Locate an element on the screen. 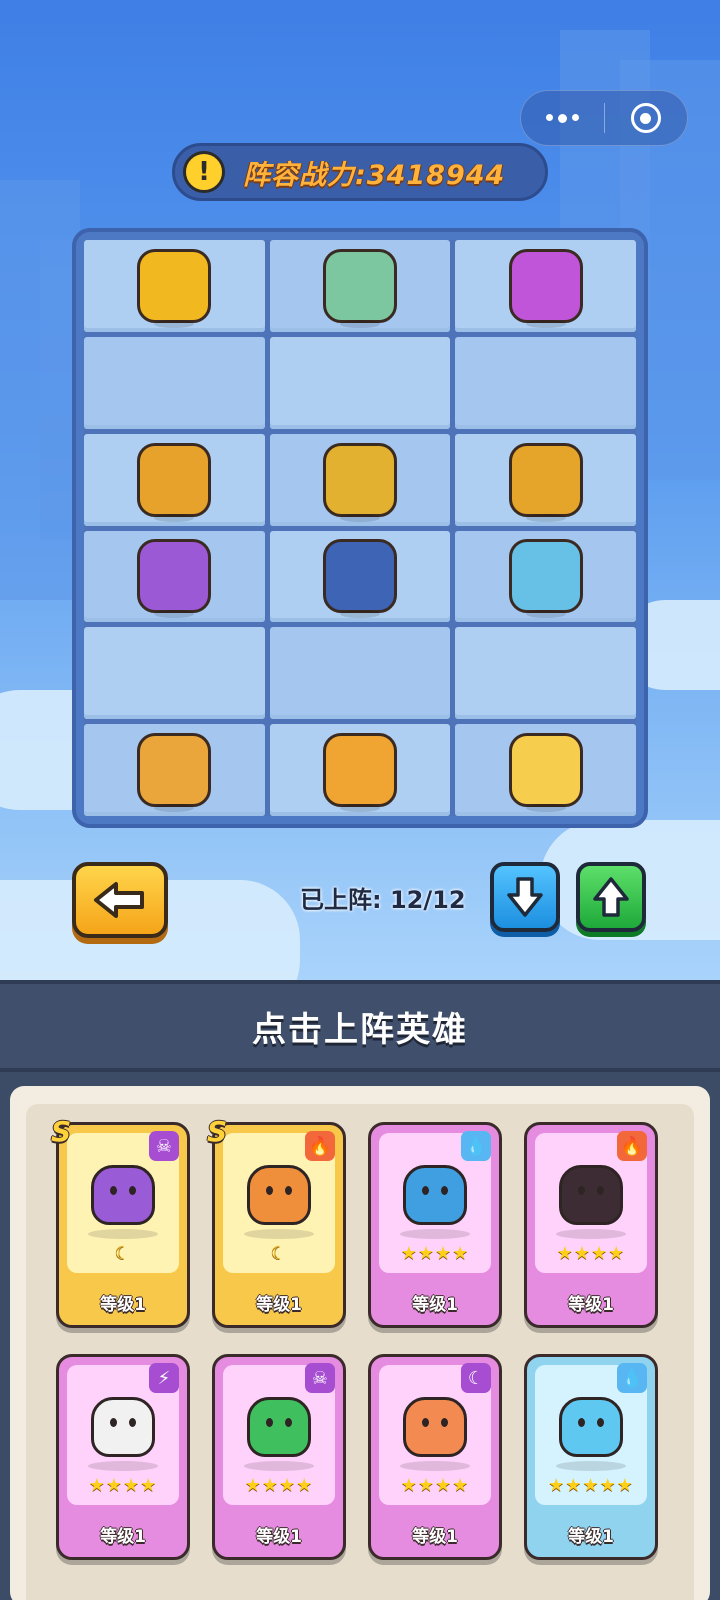 This screenshot has height=1600, width=720. more-dots-icon is located at coordinates (562, 118).